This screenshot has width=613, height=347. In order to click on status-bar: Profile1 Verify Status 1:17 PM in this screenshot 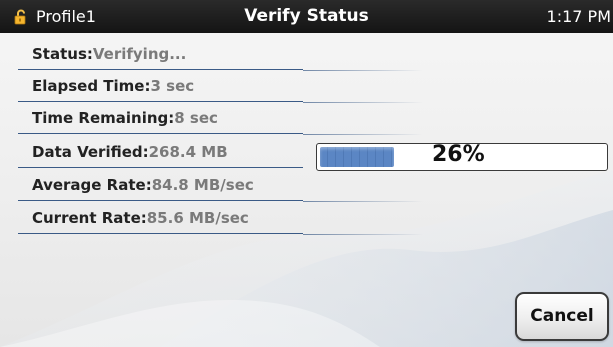, I will do `click(306, 16)`.